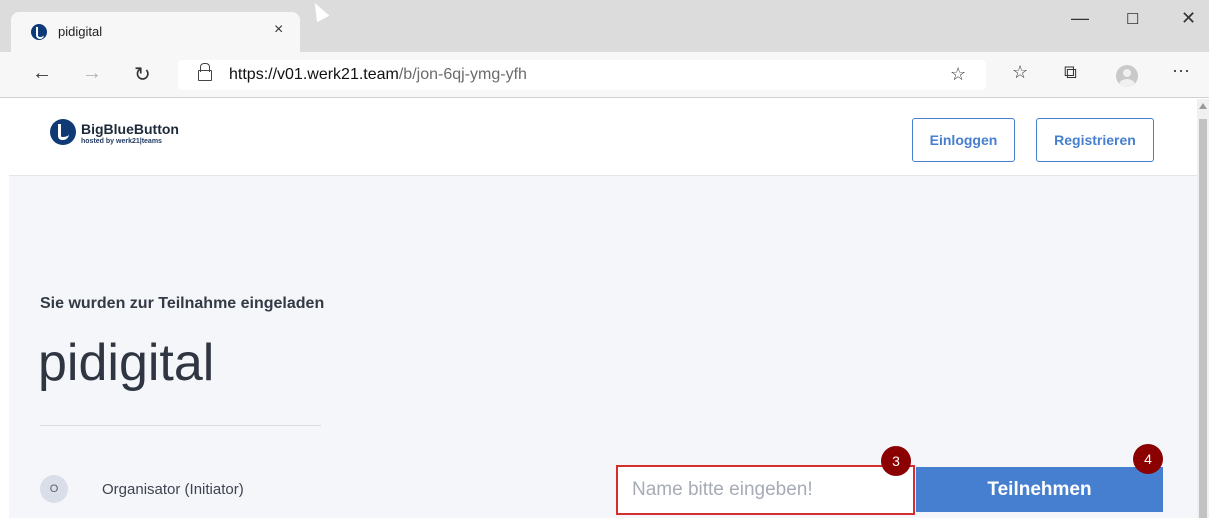 The height and width of the screenshot is (518, 1209). Describe the element at coordinates (142, 74) in the screenshot. I see `refresh-icon: ↻` at that location.